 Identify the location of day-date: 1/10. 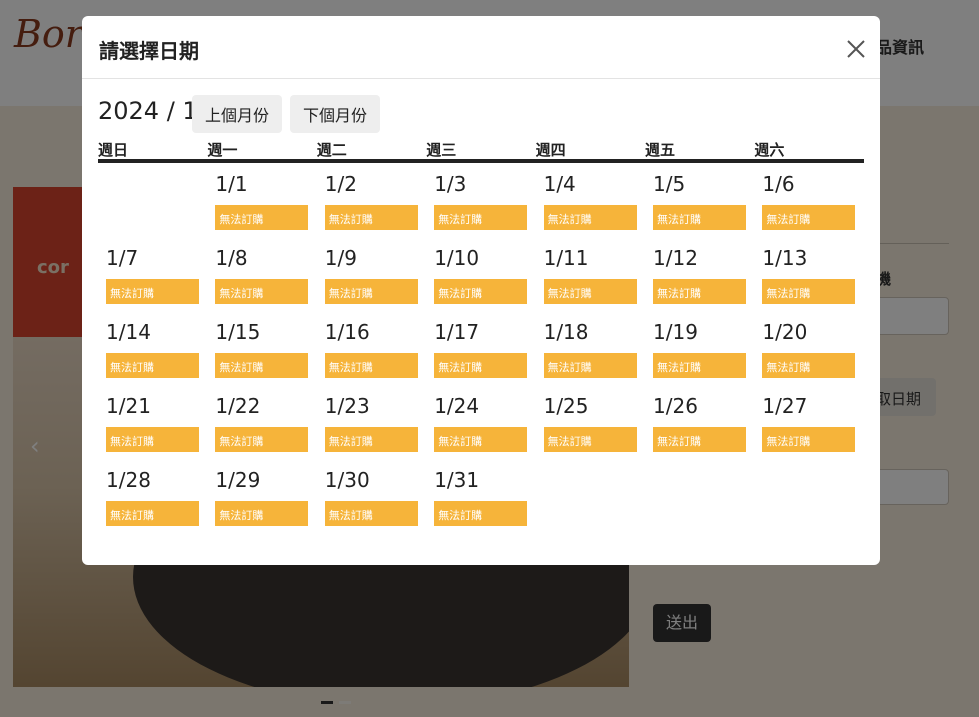
(457, 258).